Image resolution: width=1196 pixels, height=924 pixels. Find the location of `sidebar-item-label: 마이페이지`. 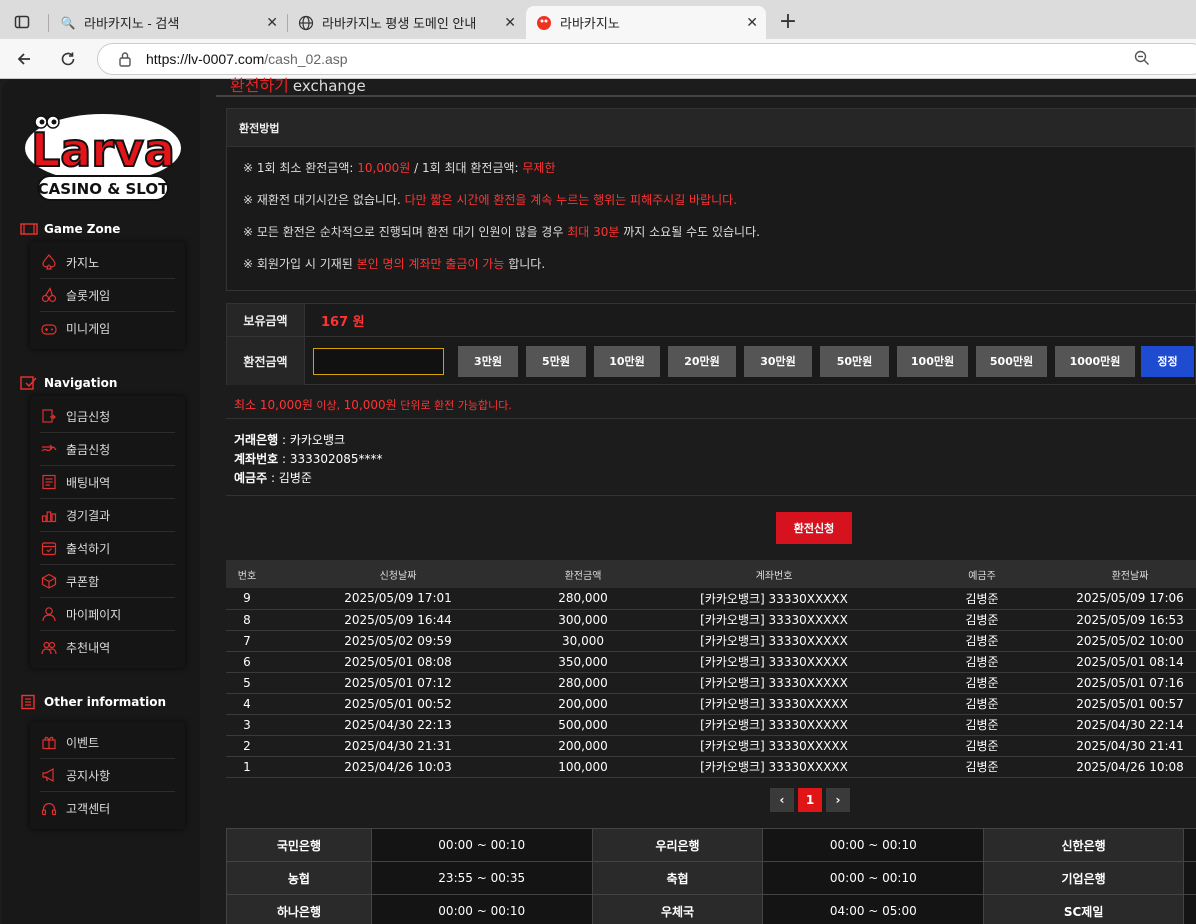

sidebar-item-label: 마이페이지 is located at coordinates (94, 614).